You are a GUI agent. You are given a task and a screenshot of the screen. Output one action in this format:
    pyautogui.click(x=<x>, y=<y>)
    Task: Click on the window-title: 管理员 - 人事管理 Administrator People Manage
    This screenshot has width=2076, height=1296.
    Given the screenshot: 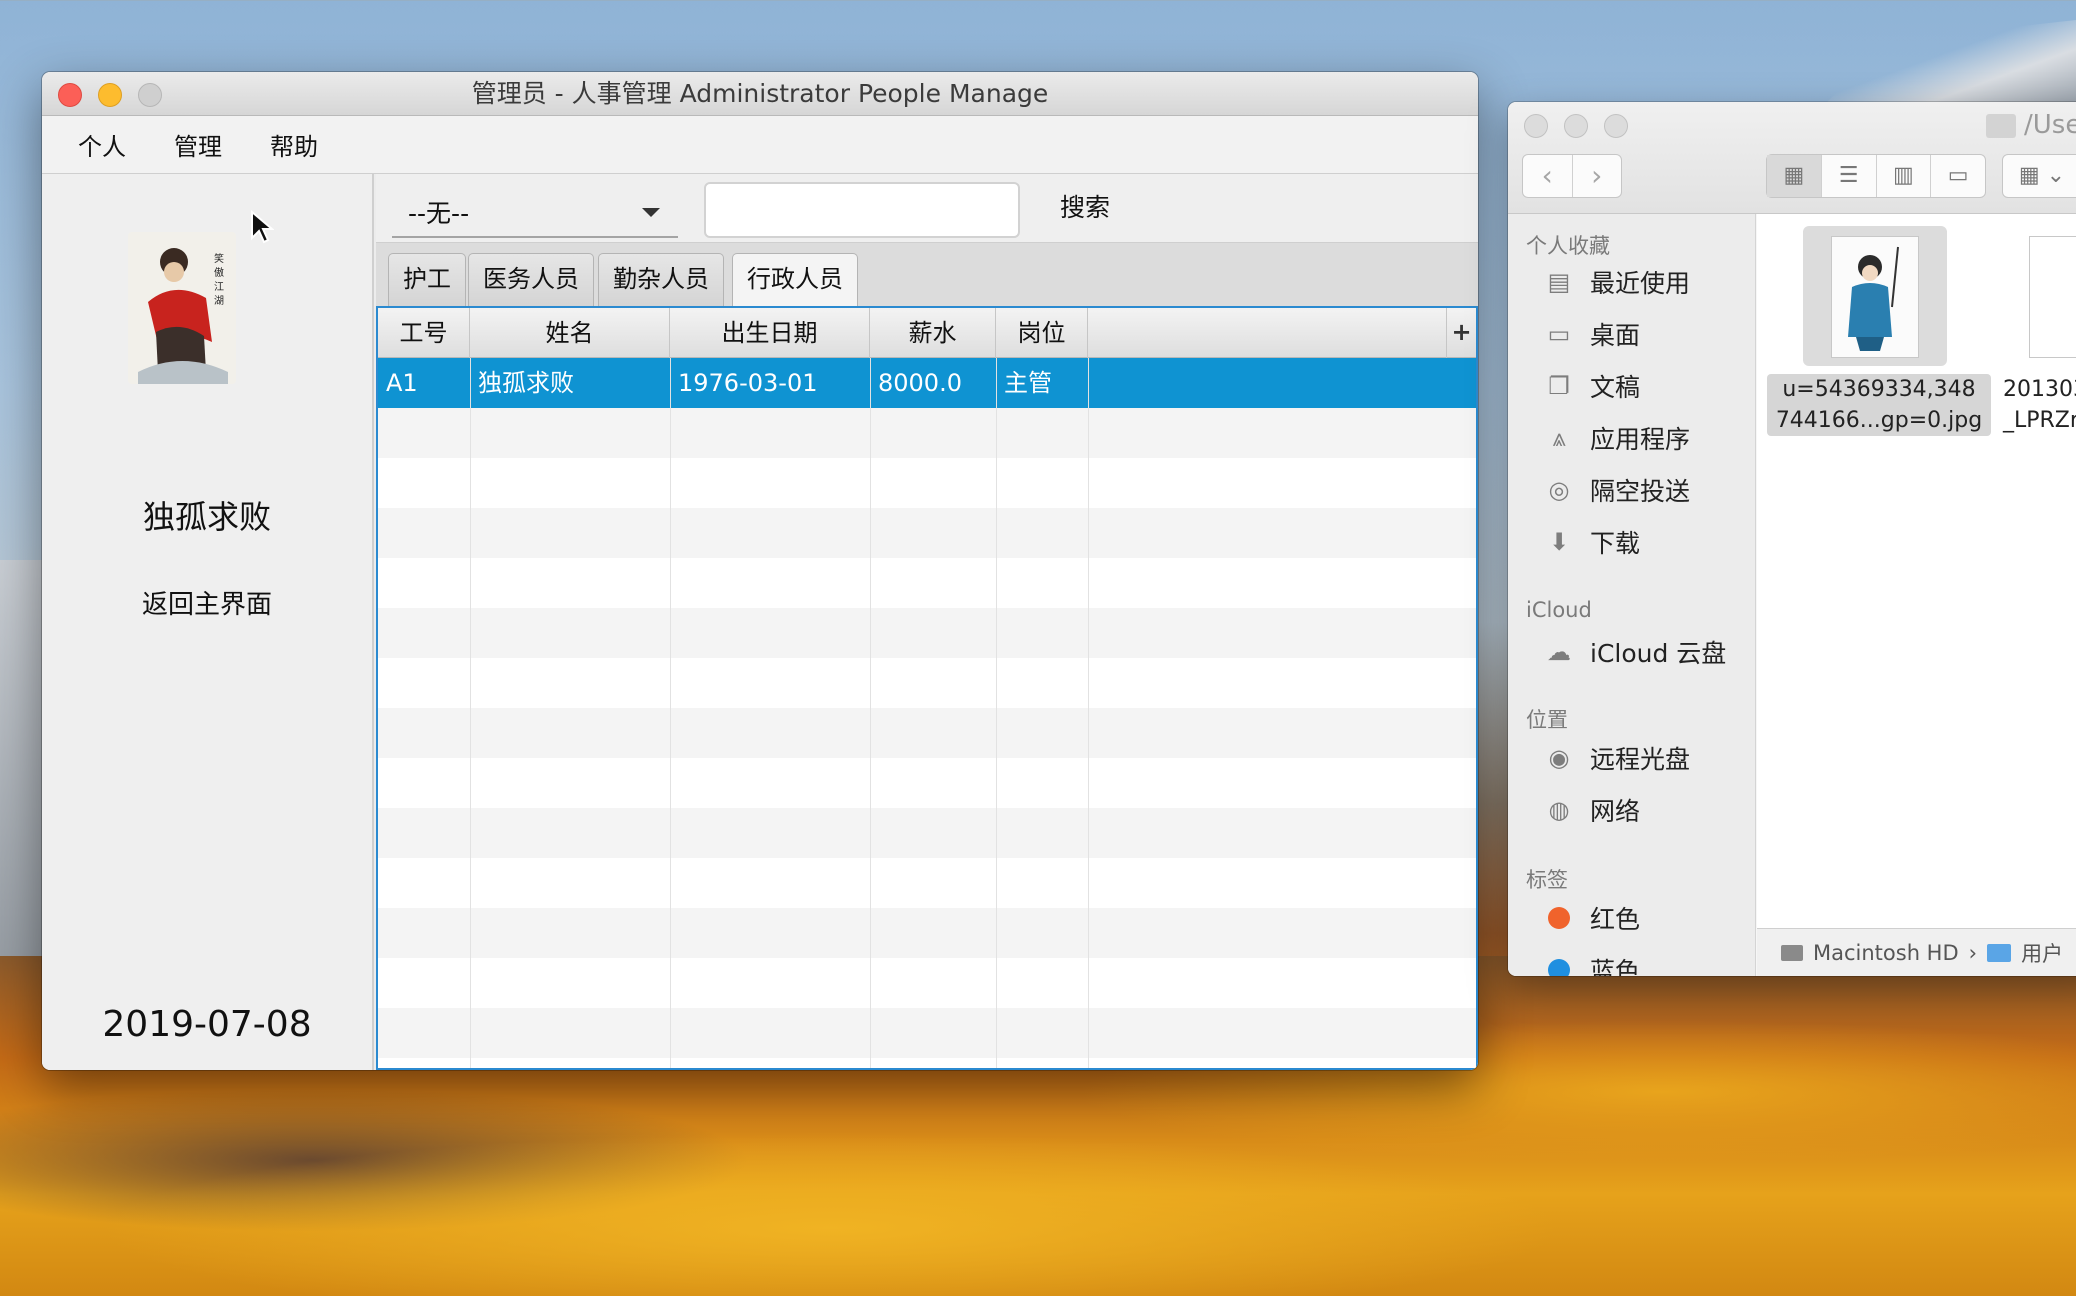 What is the action you would take?
    pyautogui.click(x=760, y=93)
    